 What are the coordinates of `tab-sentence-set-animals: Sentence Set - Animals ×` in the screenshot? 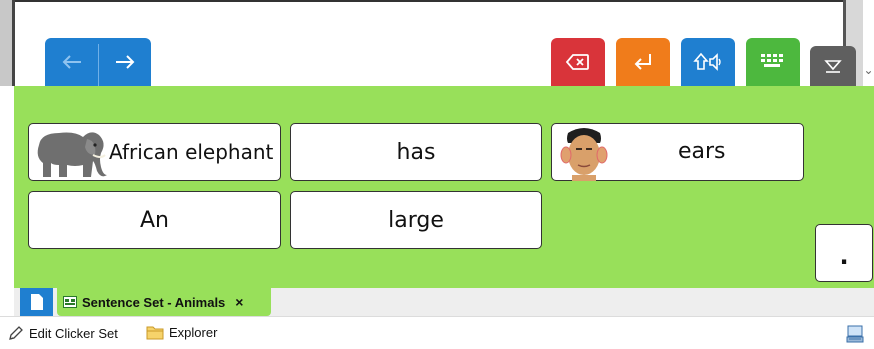 It's located at (164, 302).